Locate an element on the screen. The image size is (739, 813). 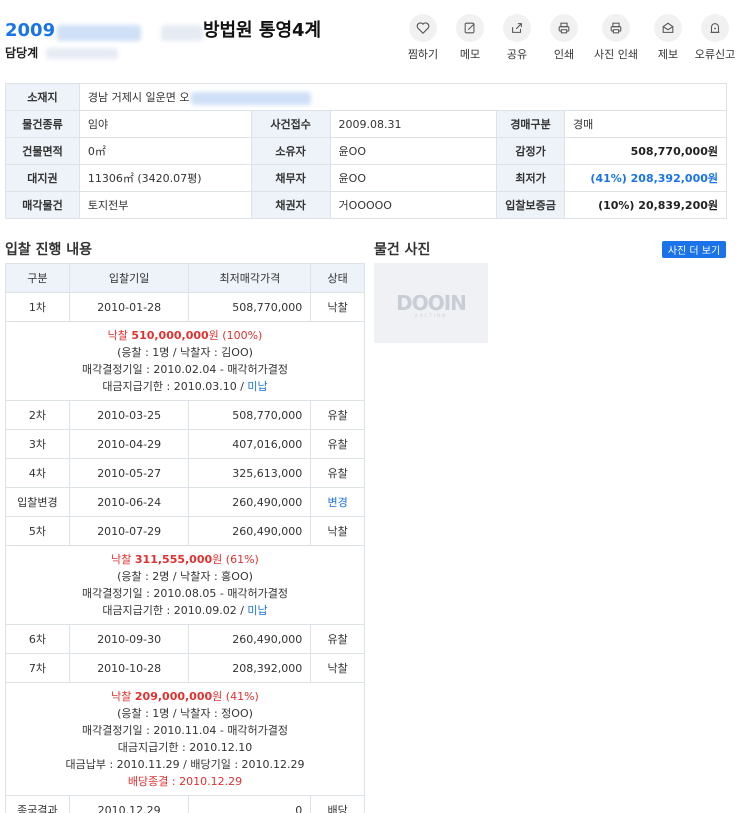
share-button: 공유 is located at coordinates (517, 38).